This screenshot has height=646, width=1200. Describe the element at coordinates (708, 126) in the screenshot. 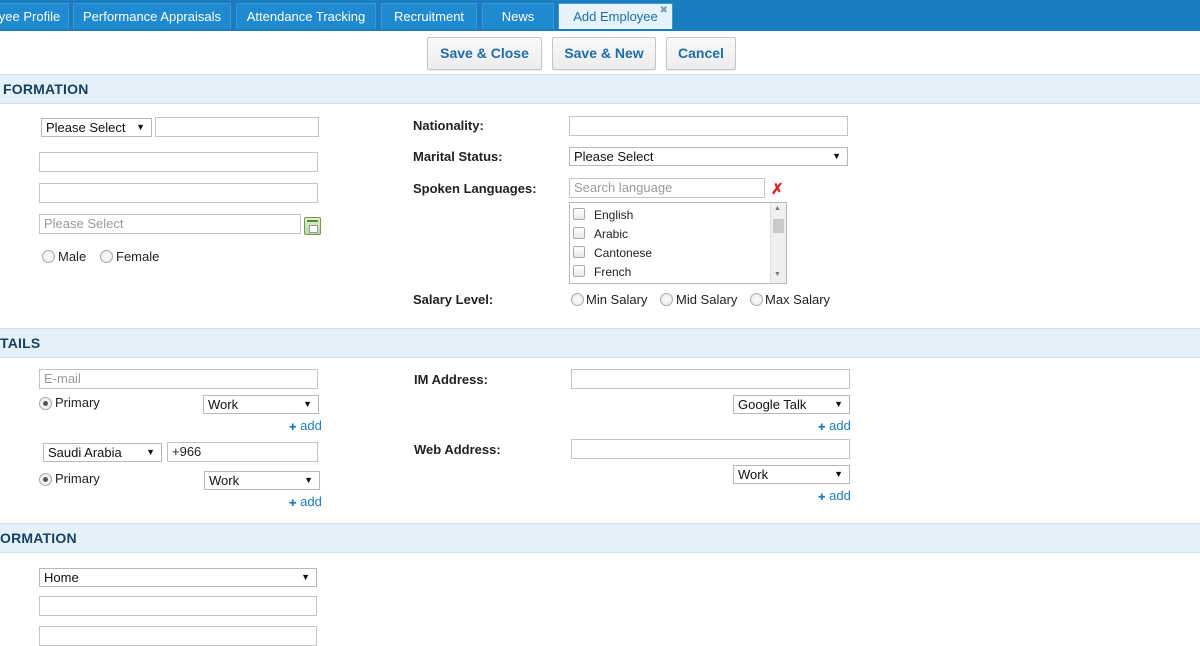

I see `nationality-input` at that location.